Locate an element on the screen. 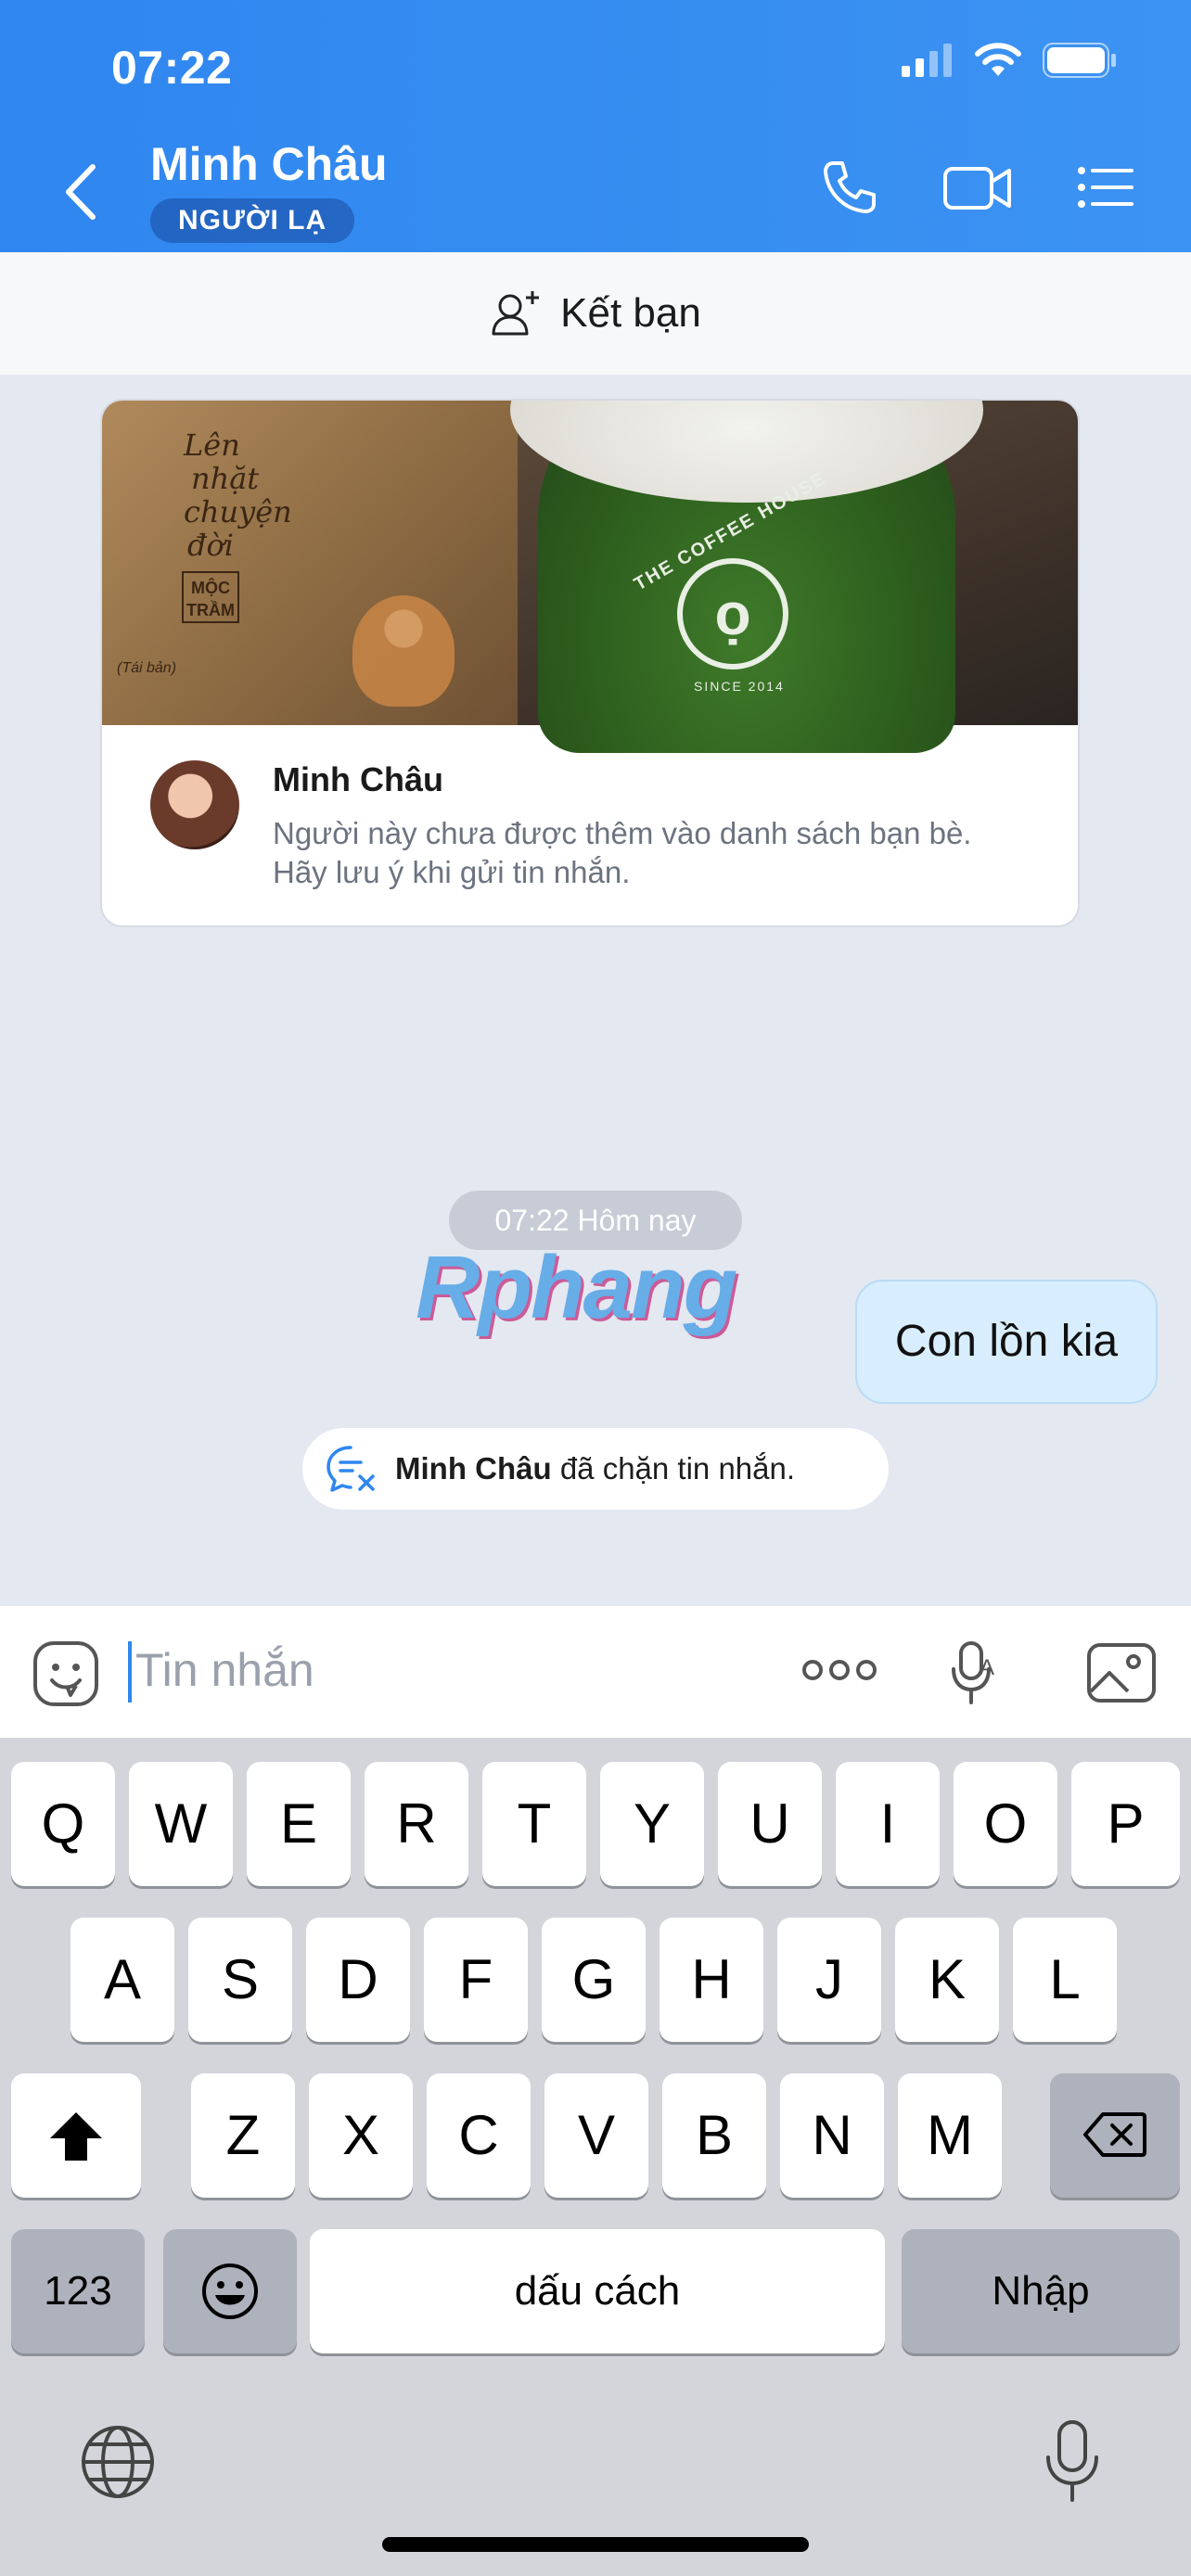 The width and height of the screenshot is (1191, 2576). header: 07:22 Minh Châu NGƯỜI LẠ is located at coordinates (595, 126).